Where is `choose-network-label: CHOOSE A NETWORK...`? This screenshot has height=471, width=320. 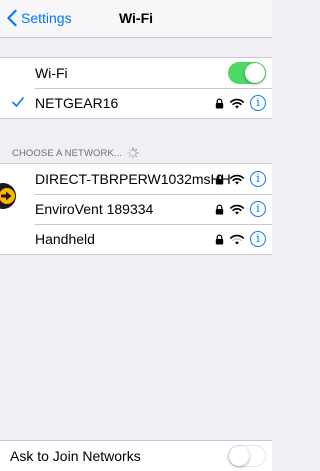
choose-network-label: CHOOSE A NETWORK... is located at coordinates (67, 153).